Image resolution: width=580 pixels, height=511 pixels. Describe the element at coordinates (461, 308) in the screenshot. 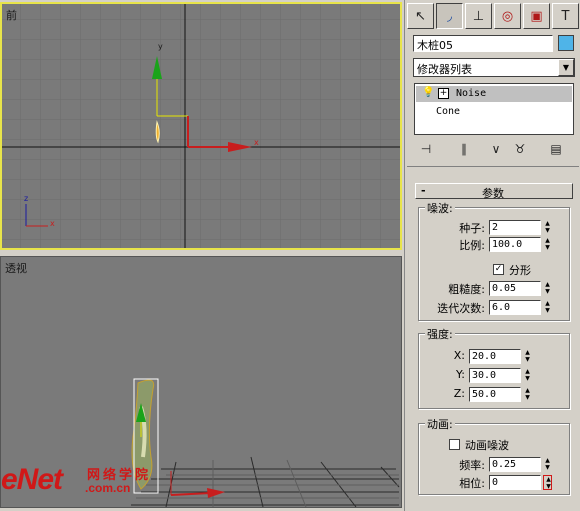

I see `iterations-label: 迭代次数:` at that location.